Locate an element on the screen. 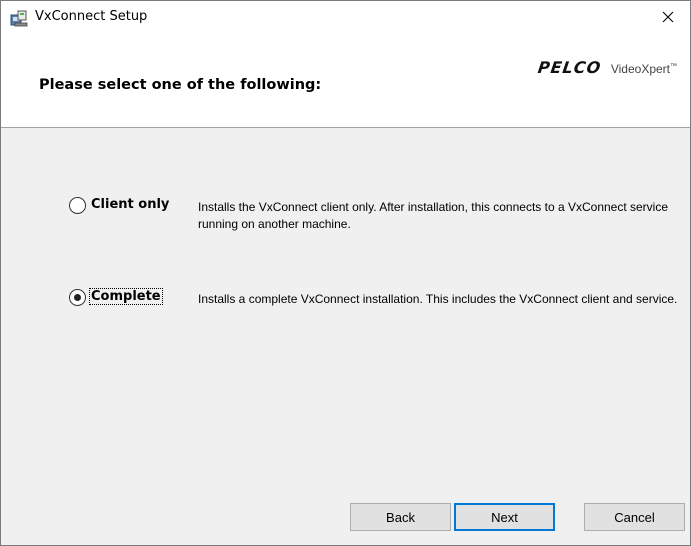  page-title: Please select one of the following: is located at coordinates (180, 85).